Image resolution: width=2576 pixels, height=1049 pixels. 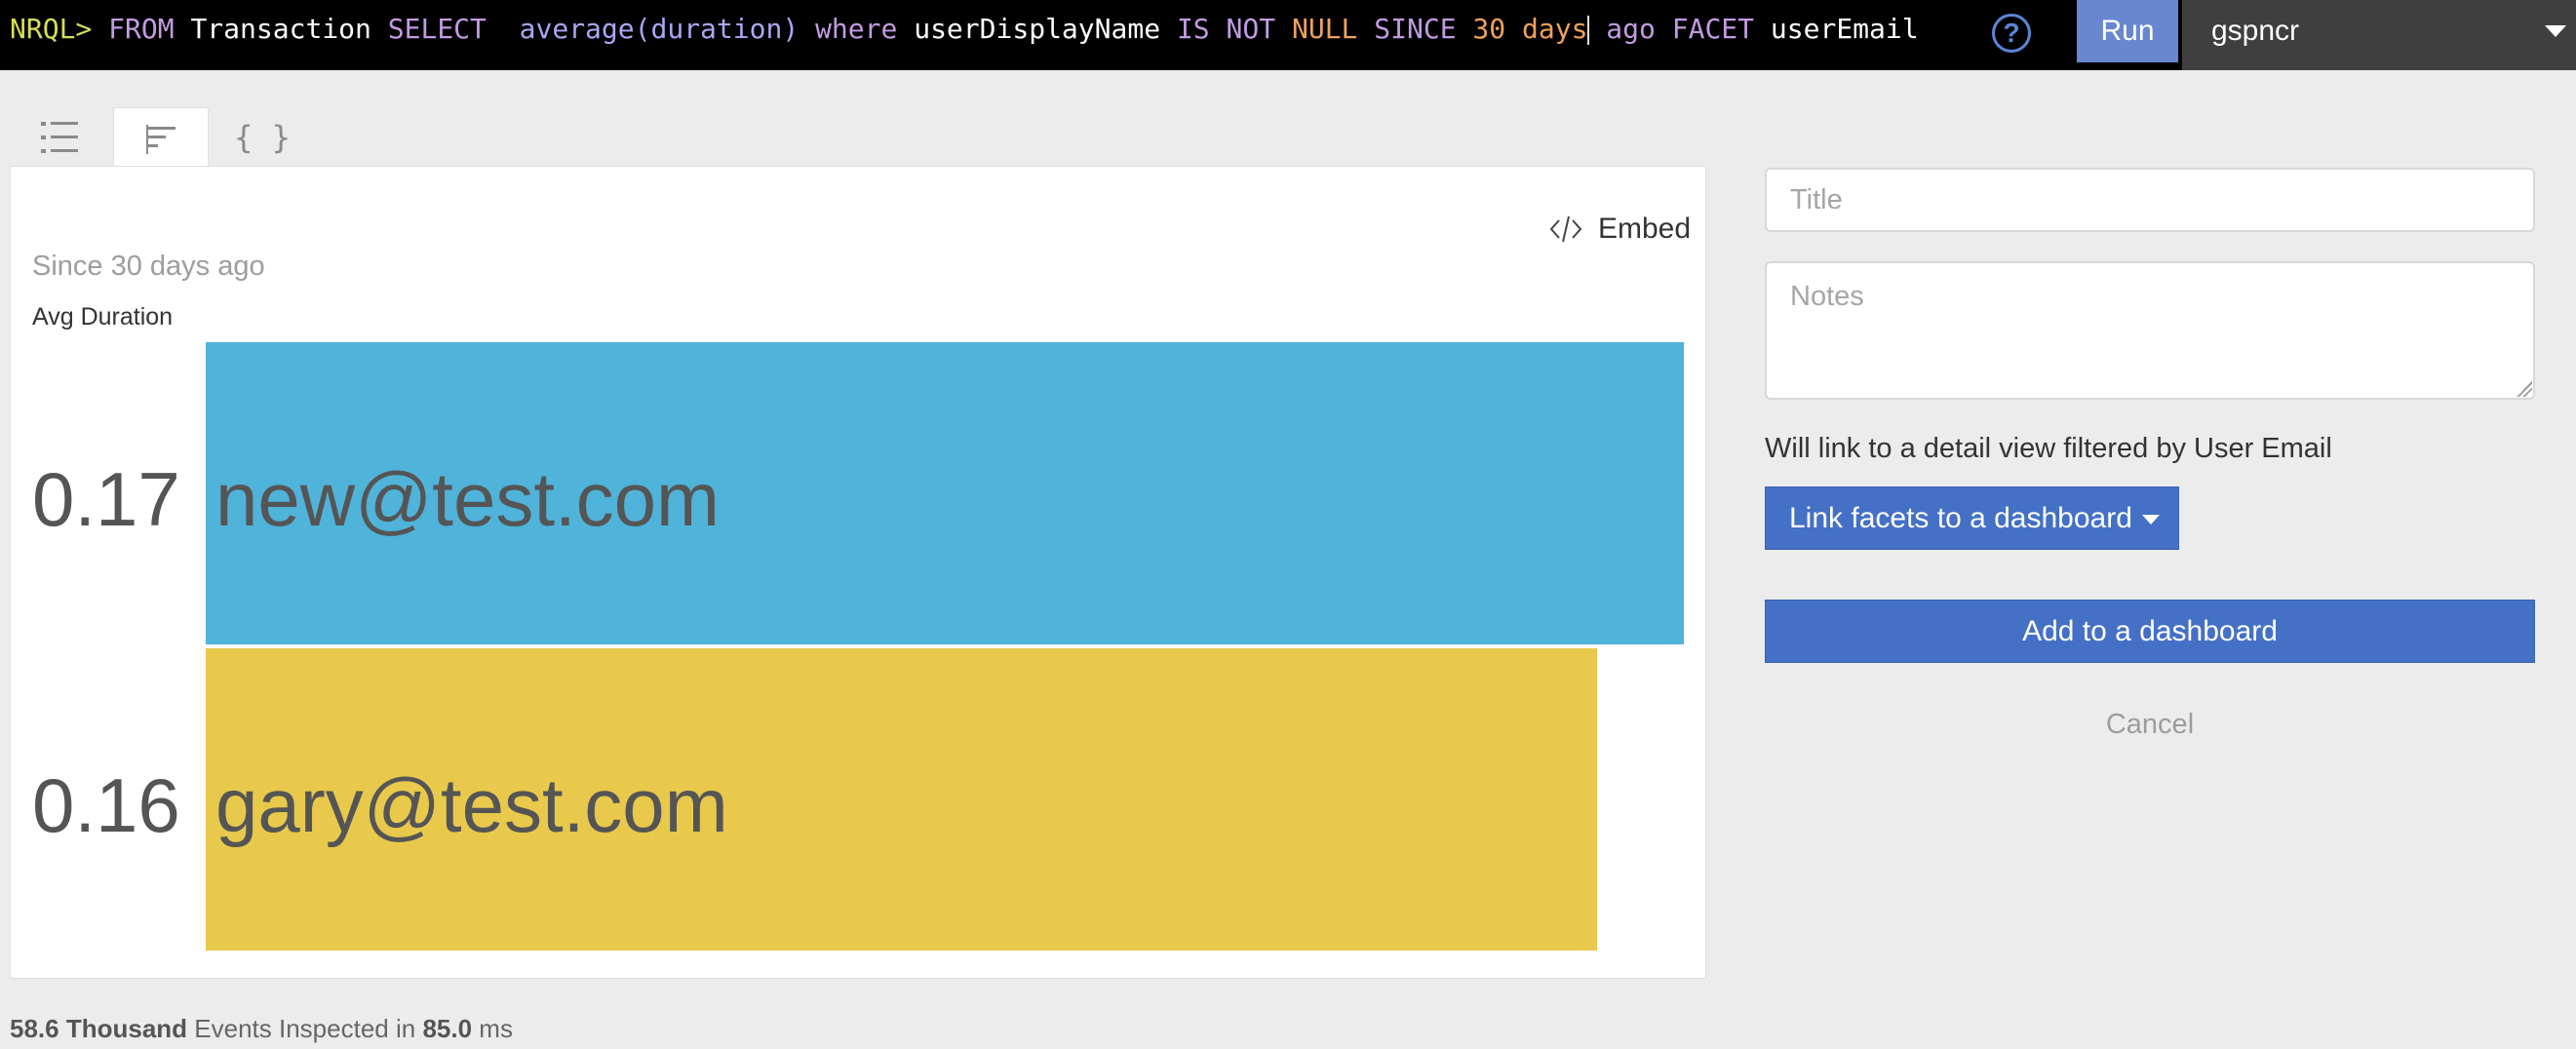 What do you see at coordinates (1960, 517) in the screenshot?
I see `link-facets-label: Link facets to a dashboard` at bounding box center [1960, 517].